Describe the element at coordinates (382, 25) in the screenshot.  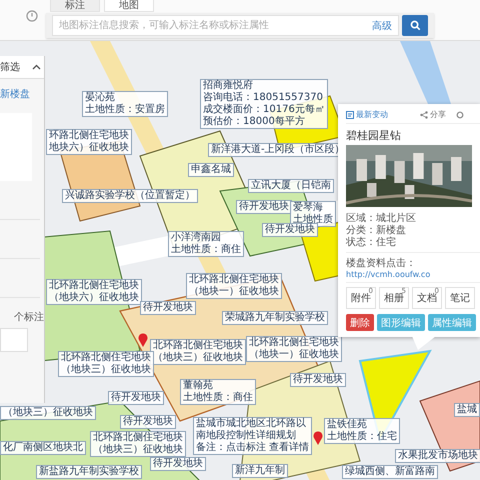
I see `advanced-link: 高级` at that location.